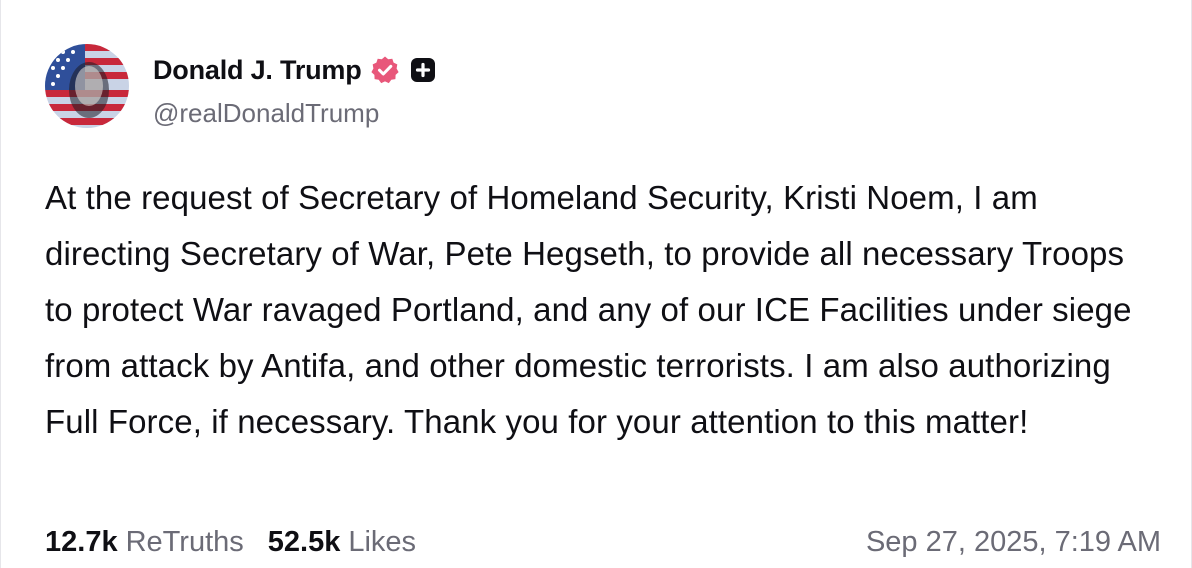 This screenshot has height=568, width=1192. I want to click on name-row: Donald J. Trump, so click(294, 70).